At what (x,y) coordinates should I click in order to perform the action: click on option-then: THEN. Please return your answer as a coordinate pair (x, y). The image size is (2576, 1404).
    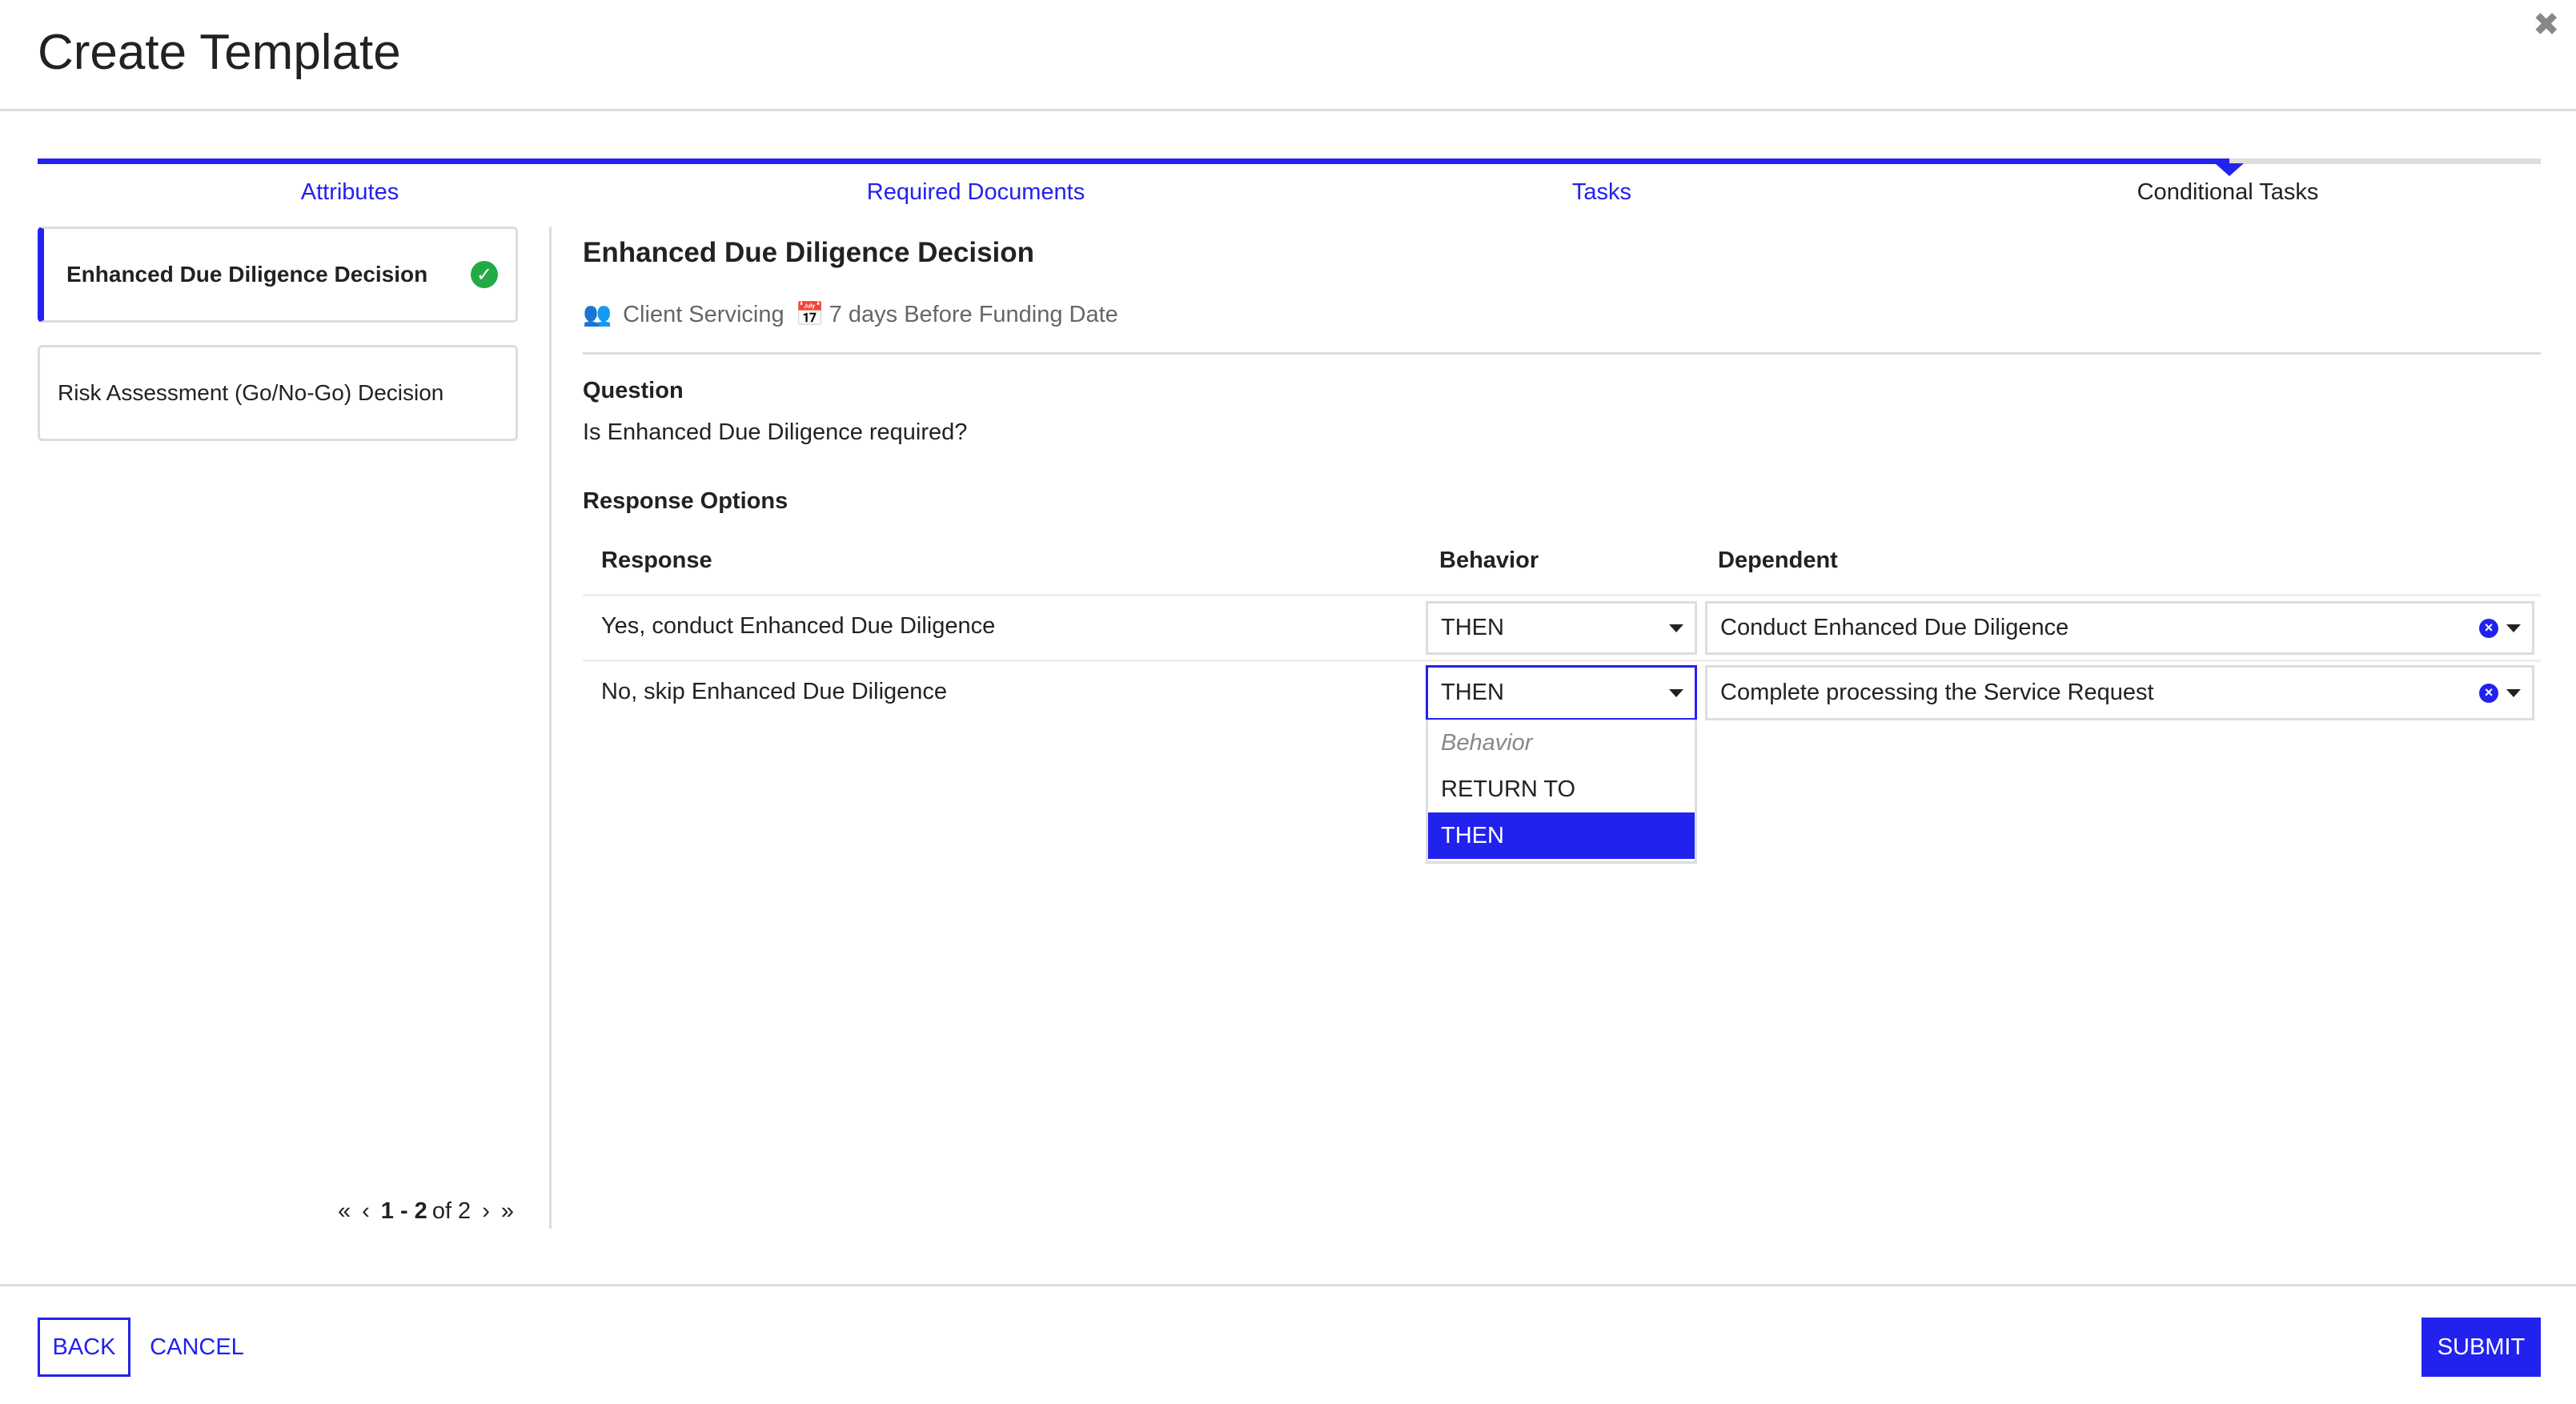
    Looking at the image, I should click on (1561, 835).